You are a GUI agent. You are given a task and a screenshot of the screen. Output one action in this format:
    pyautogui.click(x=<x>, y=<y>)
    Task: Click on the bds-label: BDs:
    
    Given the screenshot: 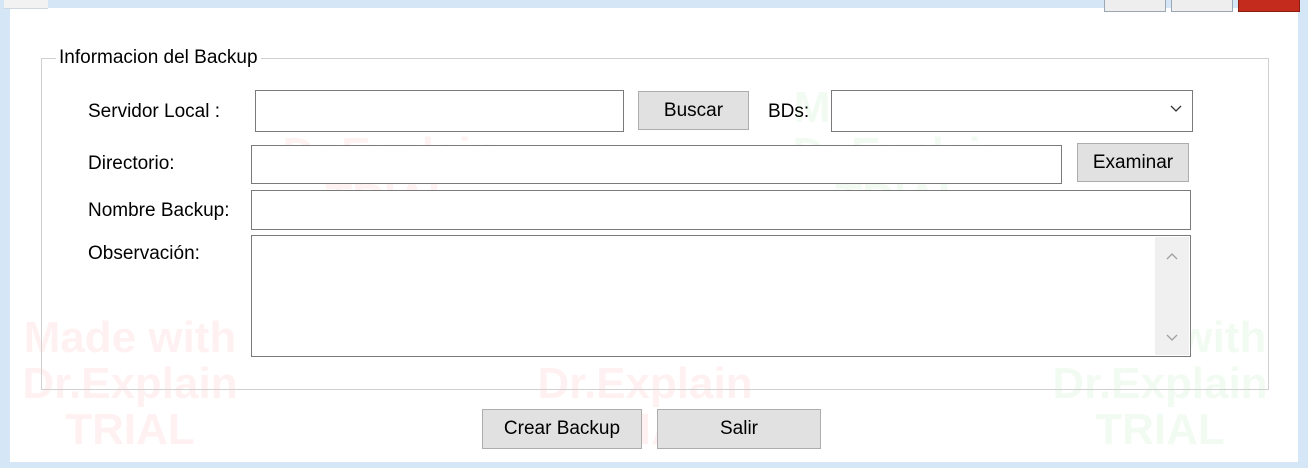 What is the action you would take?
    pyautogui.click(x=789, y=111)
    